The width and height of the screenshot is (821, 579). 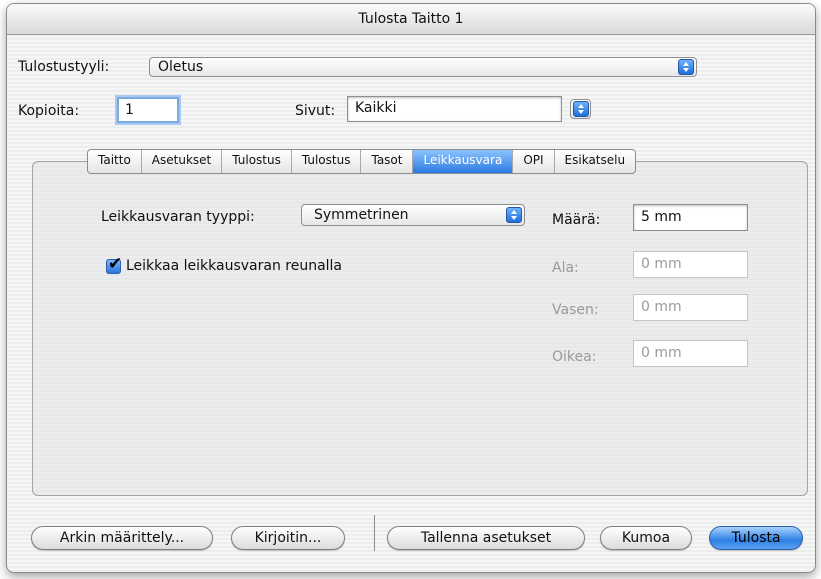 I want to click on tab-esikatselu: Esikatselu, so click(x=595, y=161).